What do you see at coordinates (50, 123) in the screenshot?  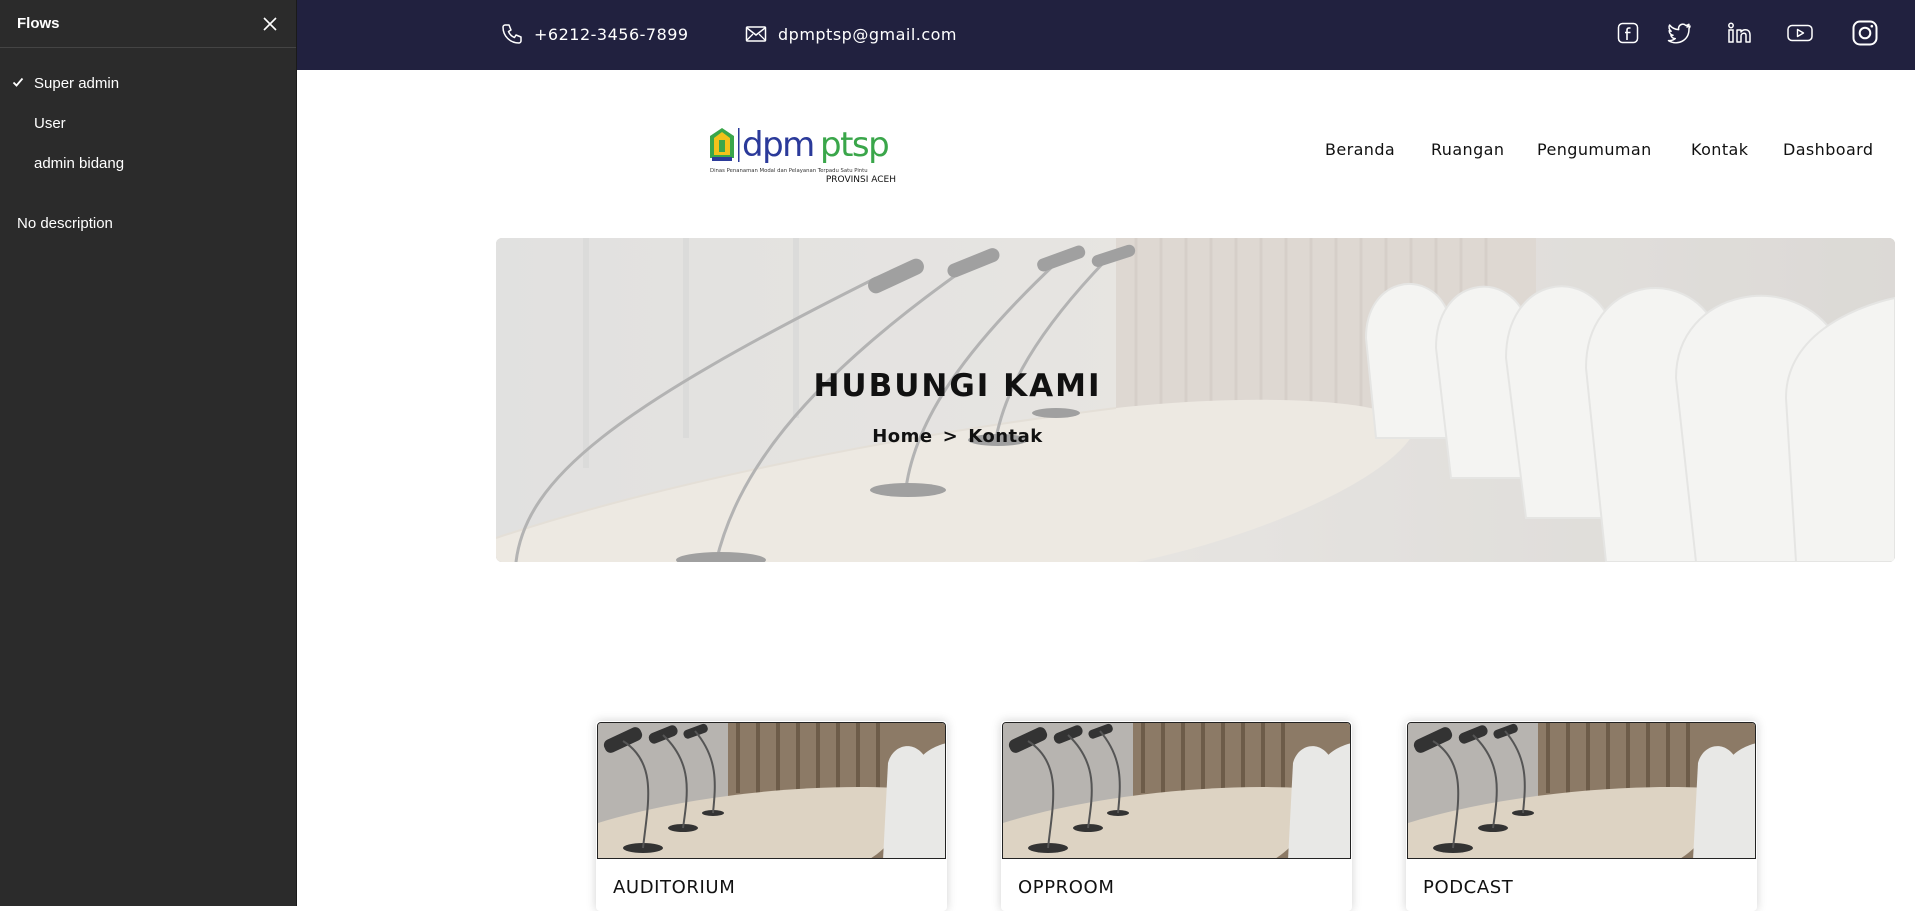 I see `flow-item-label: User` at bounding box center [50, 123].